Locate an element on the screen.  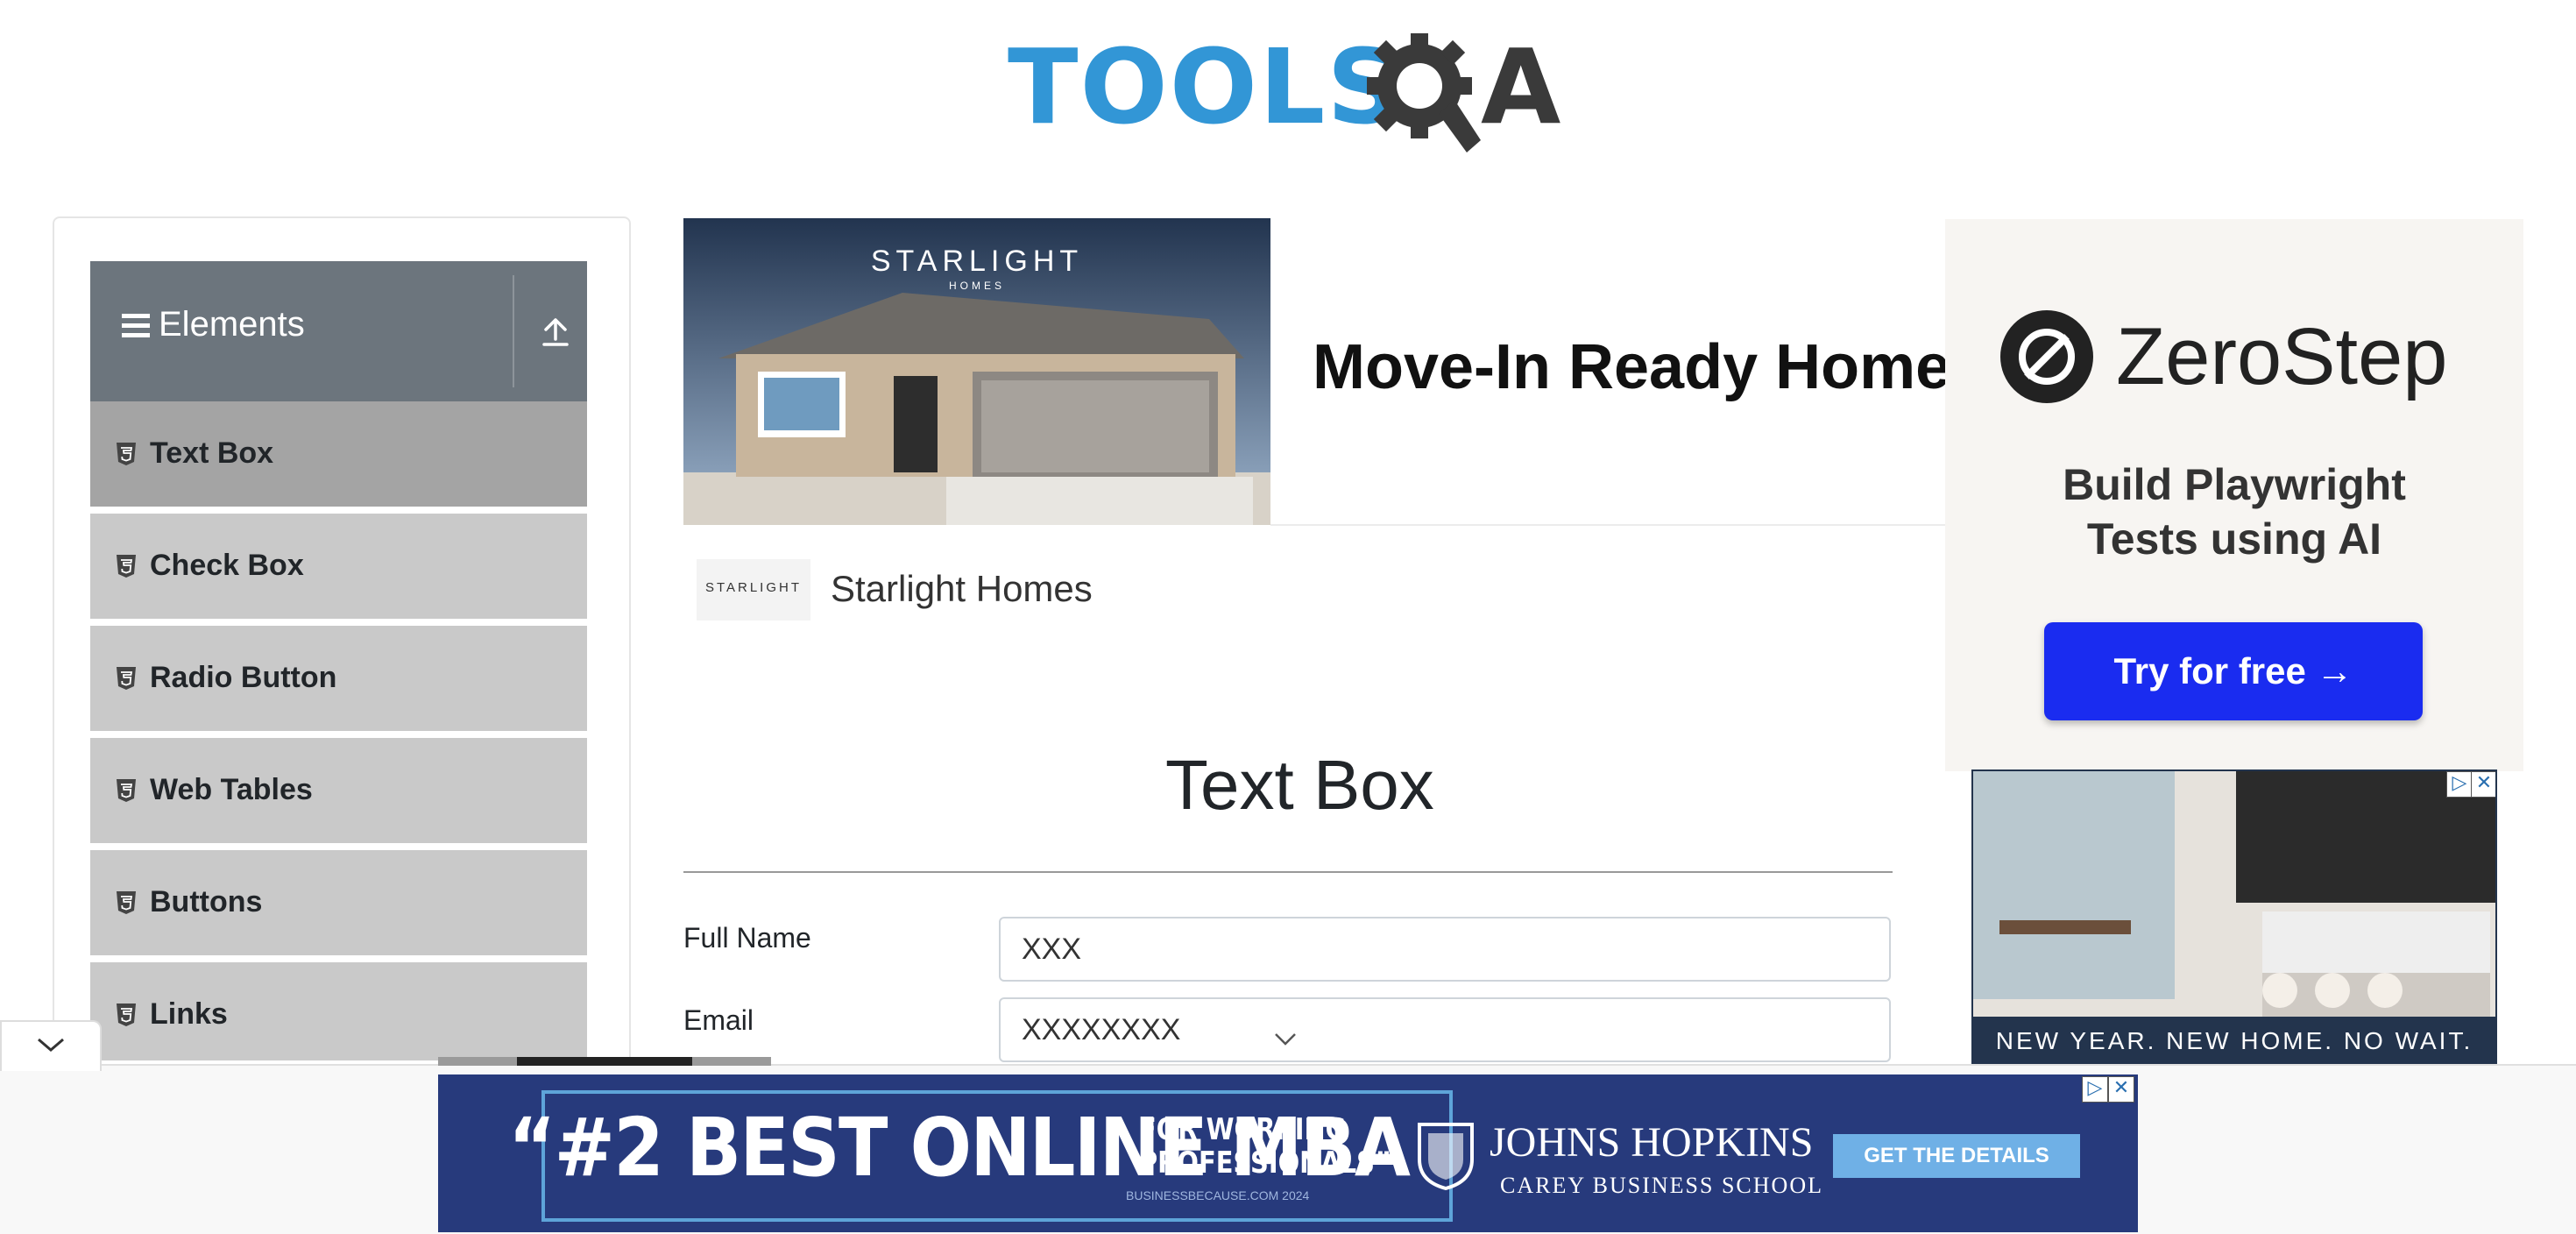
advertiser-logo-text: STARLIGHT is located at coordinates (753, 587).